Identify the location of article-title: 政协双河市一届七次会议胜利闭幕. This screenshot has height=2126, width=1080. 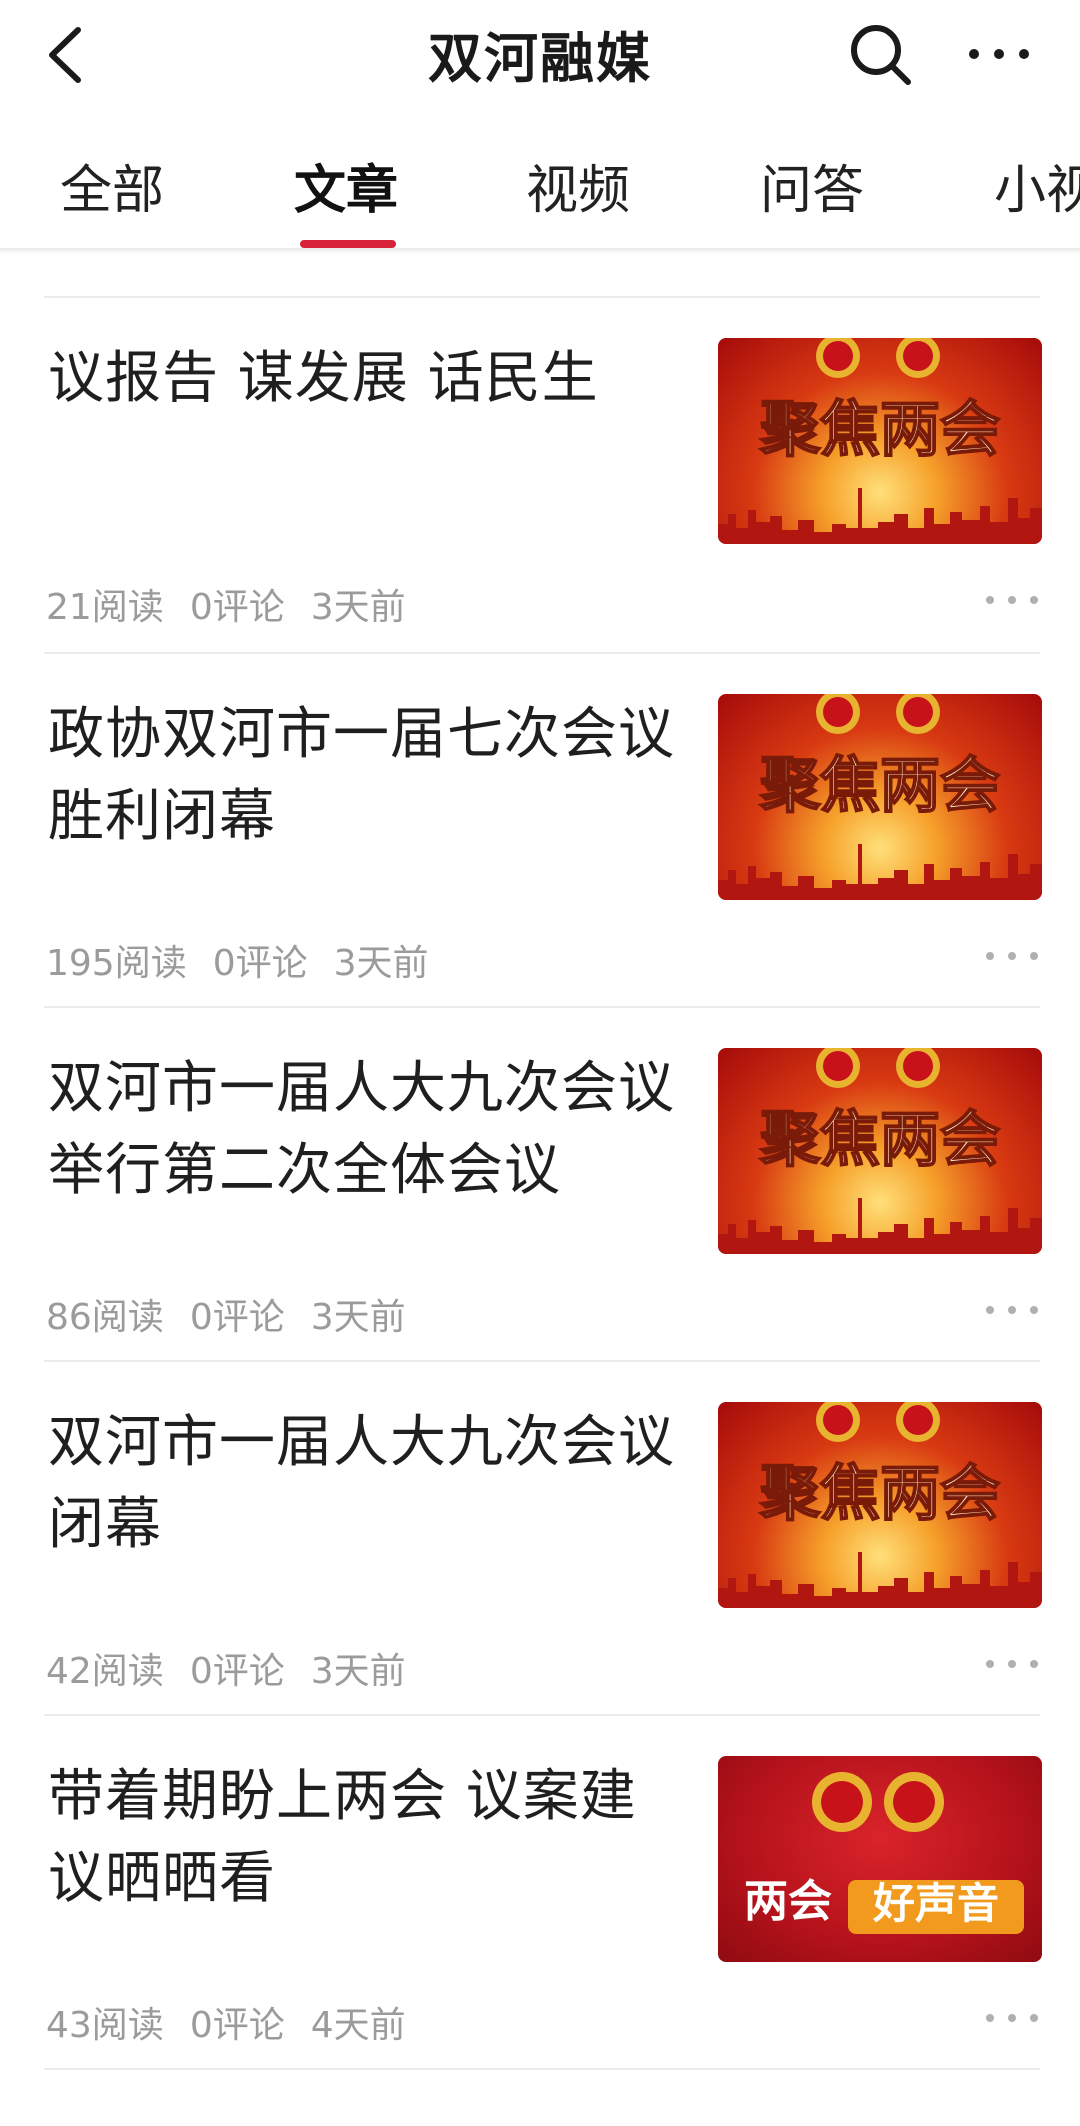
(368, 776).